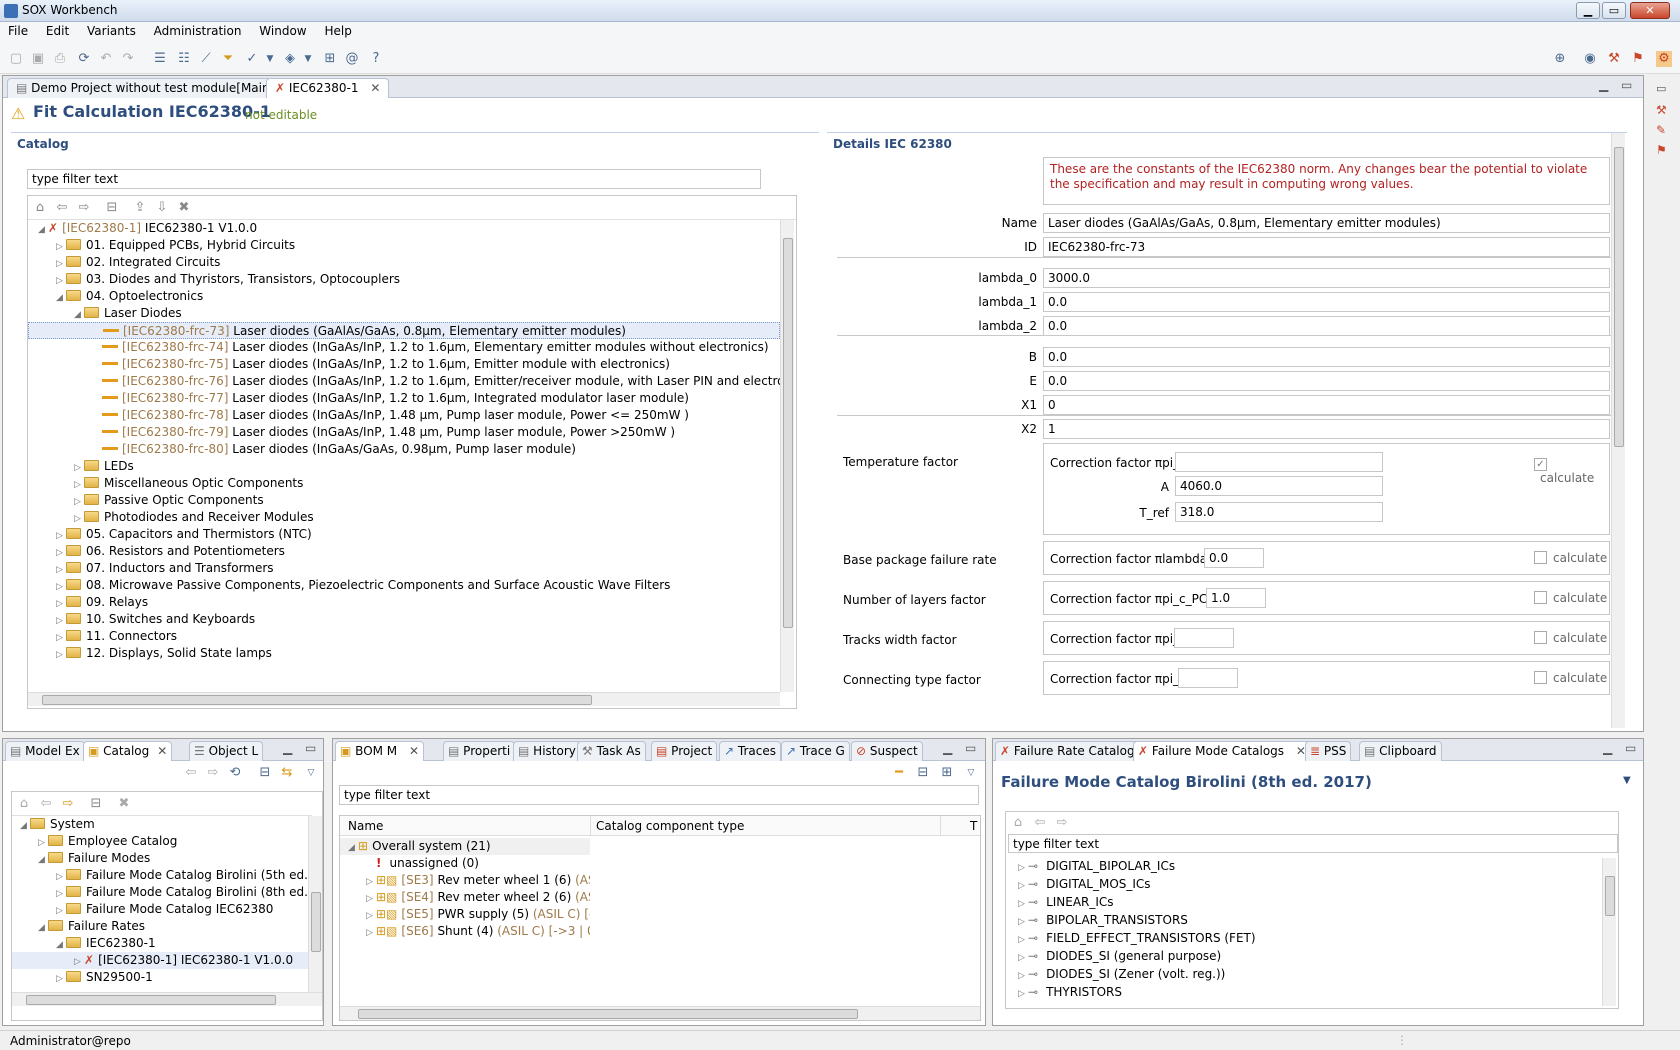 The image size is (1680, 1050). What do you see at coordinates (1305, 974) in the screenshot?
I see `failure-mode-row: ▷ ⊸ DIODES_SI (Zener (volt. reg.))` at bounding box center [1305, 974].